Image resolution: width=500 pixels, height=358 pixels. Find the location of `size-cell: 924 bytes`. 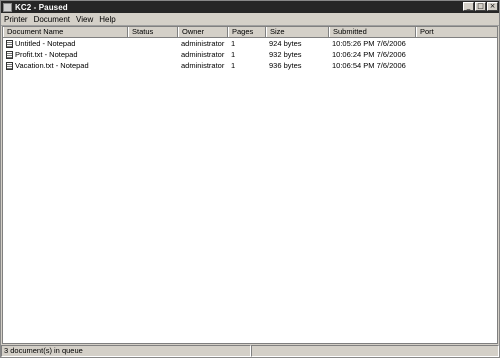

size-cell: 924 bytes is located at coordinates (285, 43).